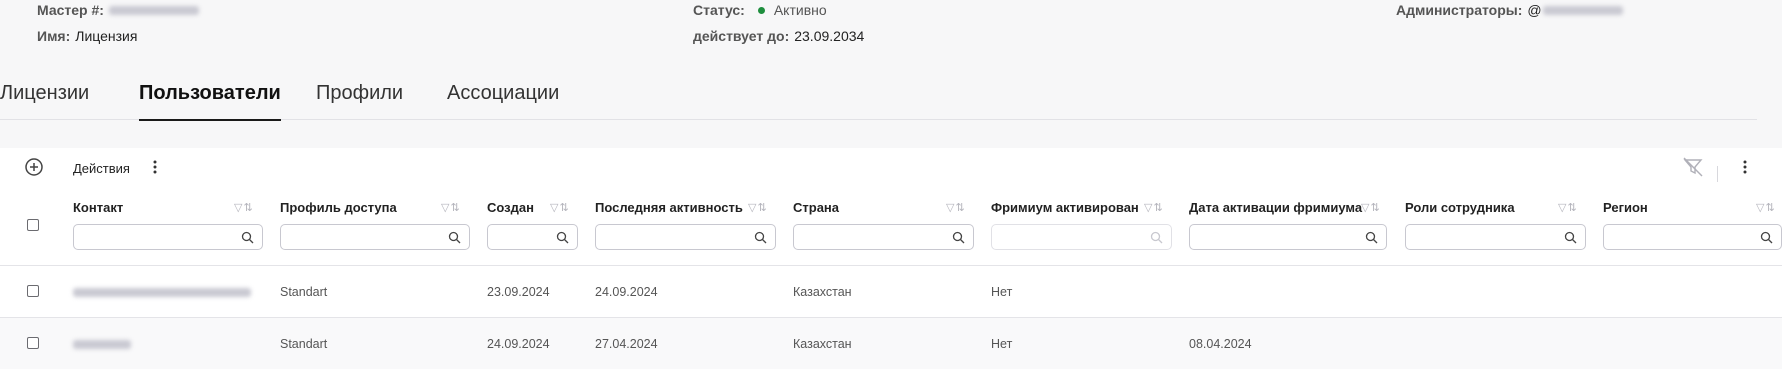  Describe the element at coordinates (1692, 237) in the screenshot. I see `region-filter-input` at that location.